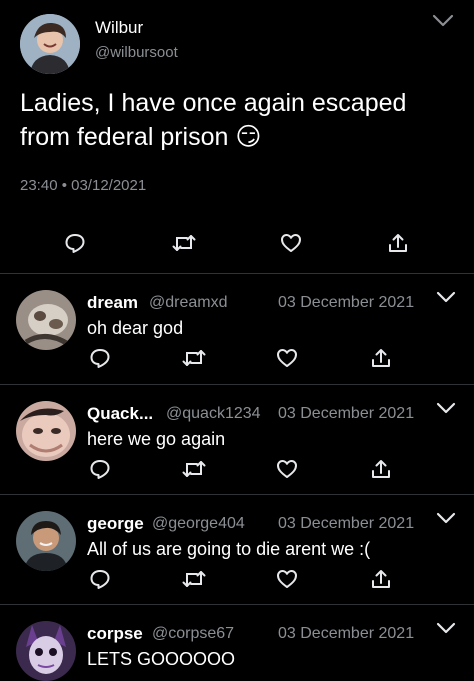  I want to click on reply-text: oh dear god, so click(135, 328).